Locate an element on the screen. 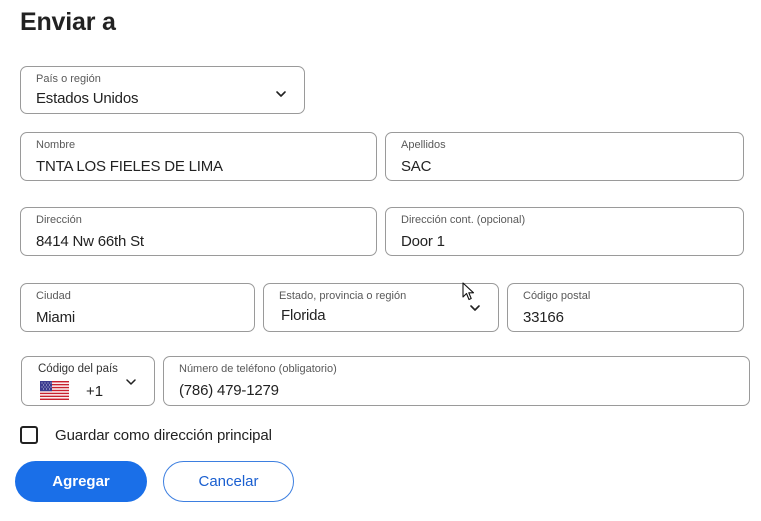  page-title: Enviar a is located at coordinates (68, 22).